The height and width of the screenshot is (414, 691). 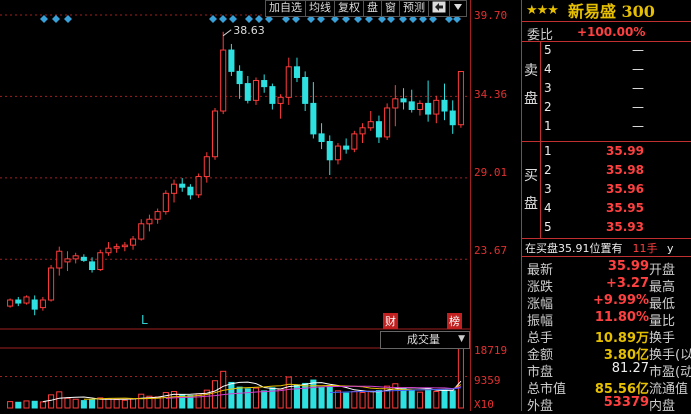 I want to click on stat-row: 振幅 11.80% 量比, so click(x=609, y=319).